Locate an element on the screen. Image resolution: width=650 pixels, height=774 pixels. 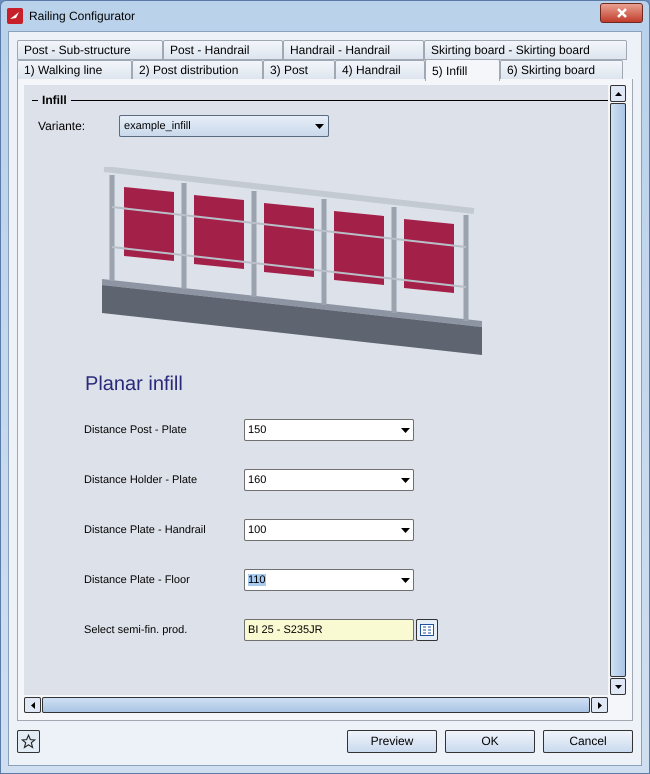
section-title: Planar infill is located at coordinates (134, 384).